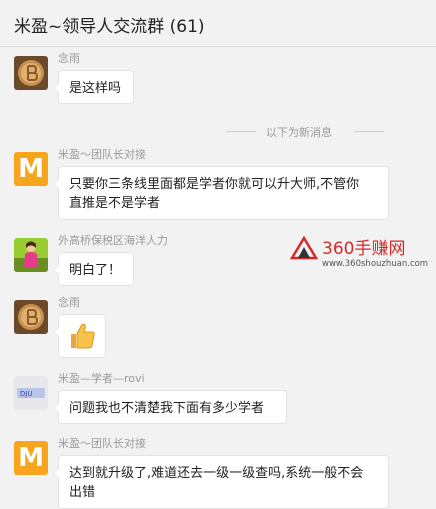 This screenshot has height=509, width=436. I want to click on person-photo-avatar-icon, so click(31, 255).